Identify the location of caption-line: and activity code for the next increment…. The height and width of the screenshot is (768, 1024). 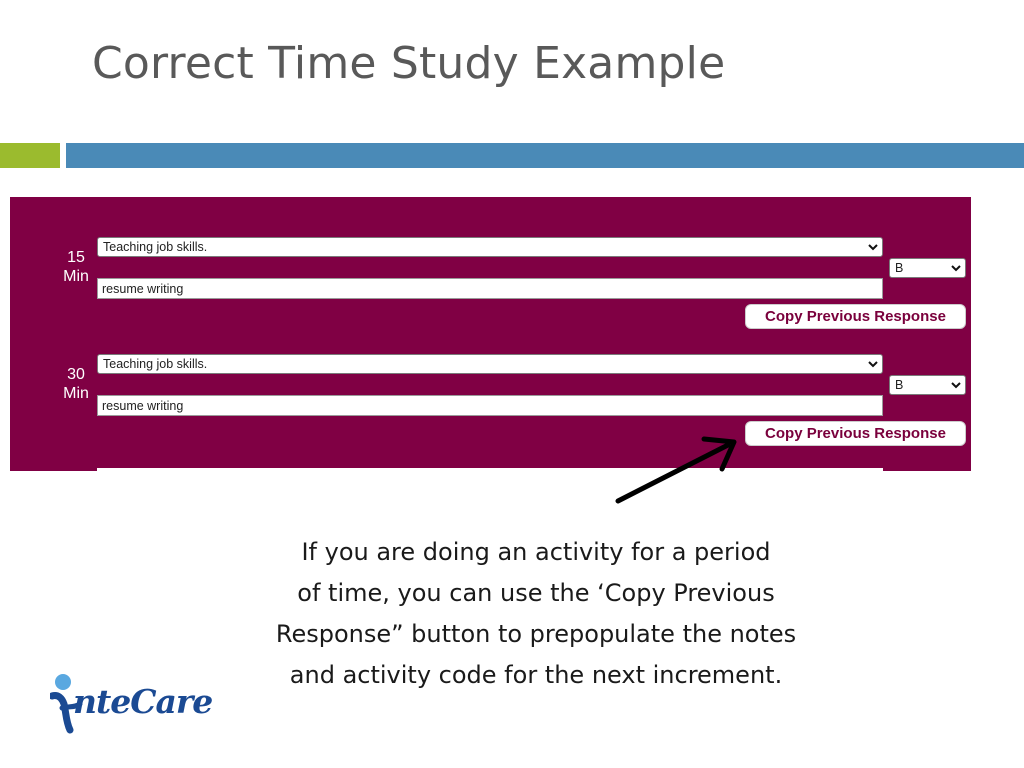
(536, 675).